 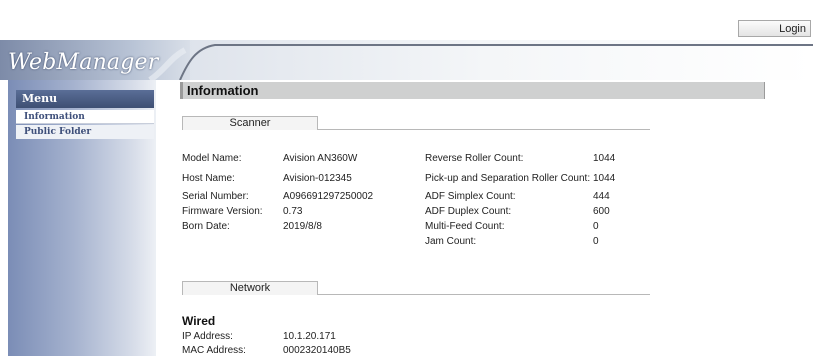 What do you see at coordinates (208, 178) in the screenshot?
I see `host-name-label: Host Name:` at bounding box center [208, 178].